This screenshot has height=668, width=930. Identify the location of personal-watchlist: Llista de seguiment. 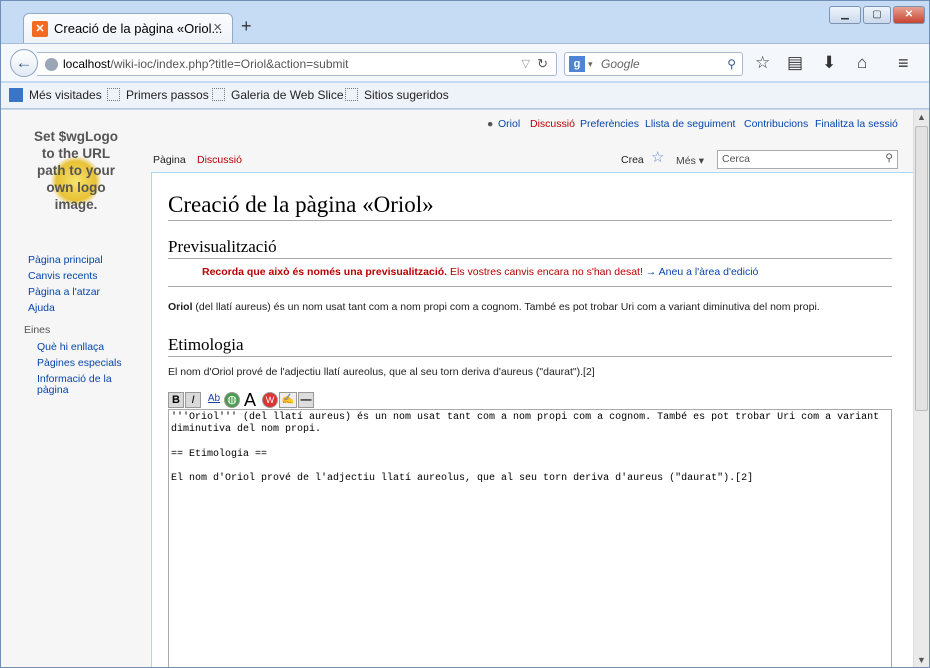
(690, 124).